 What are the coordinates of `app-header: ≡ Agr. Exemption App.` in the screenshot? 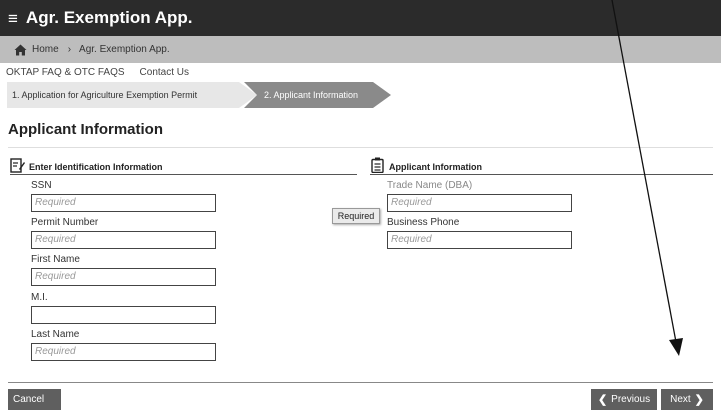 It's located at (360, 18).